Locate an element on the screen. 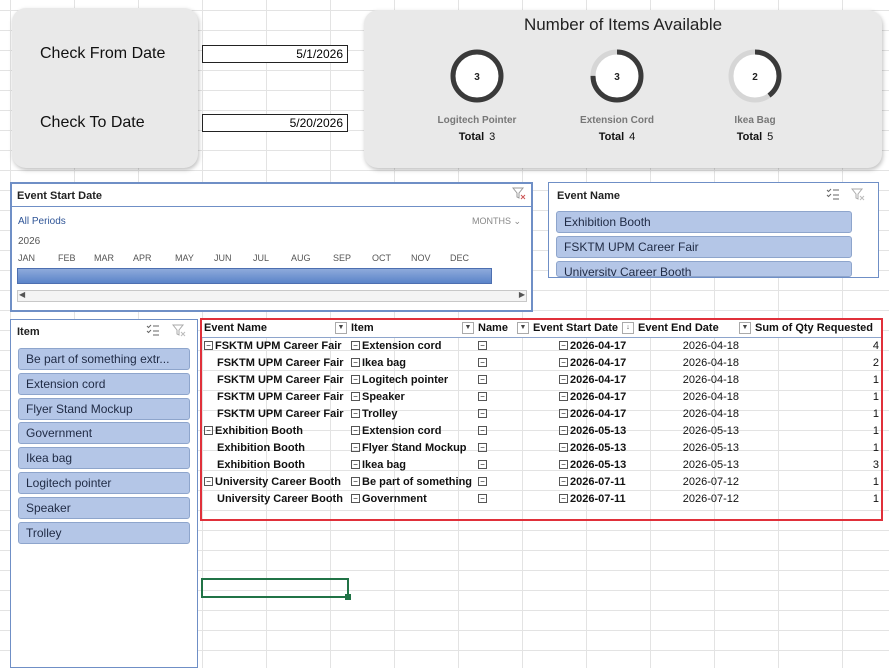 Image resolution: width=889 pixels, height=668 pixels. item-slicer-item: Flyer Stand Mockup is located at coordinates (104, 408).